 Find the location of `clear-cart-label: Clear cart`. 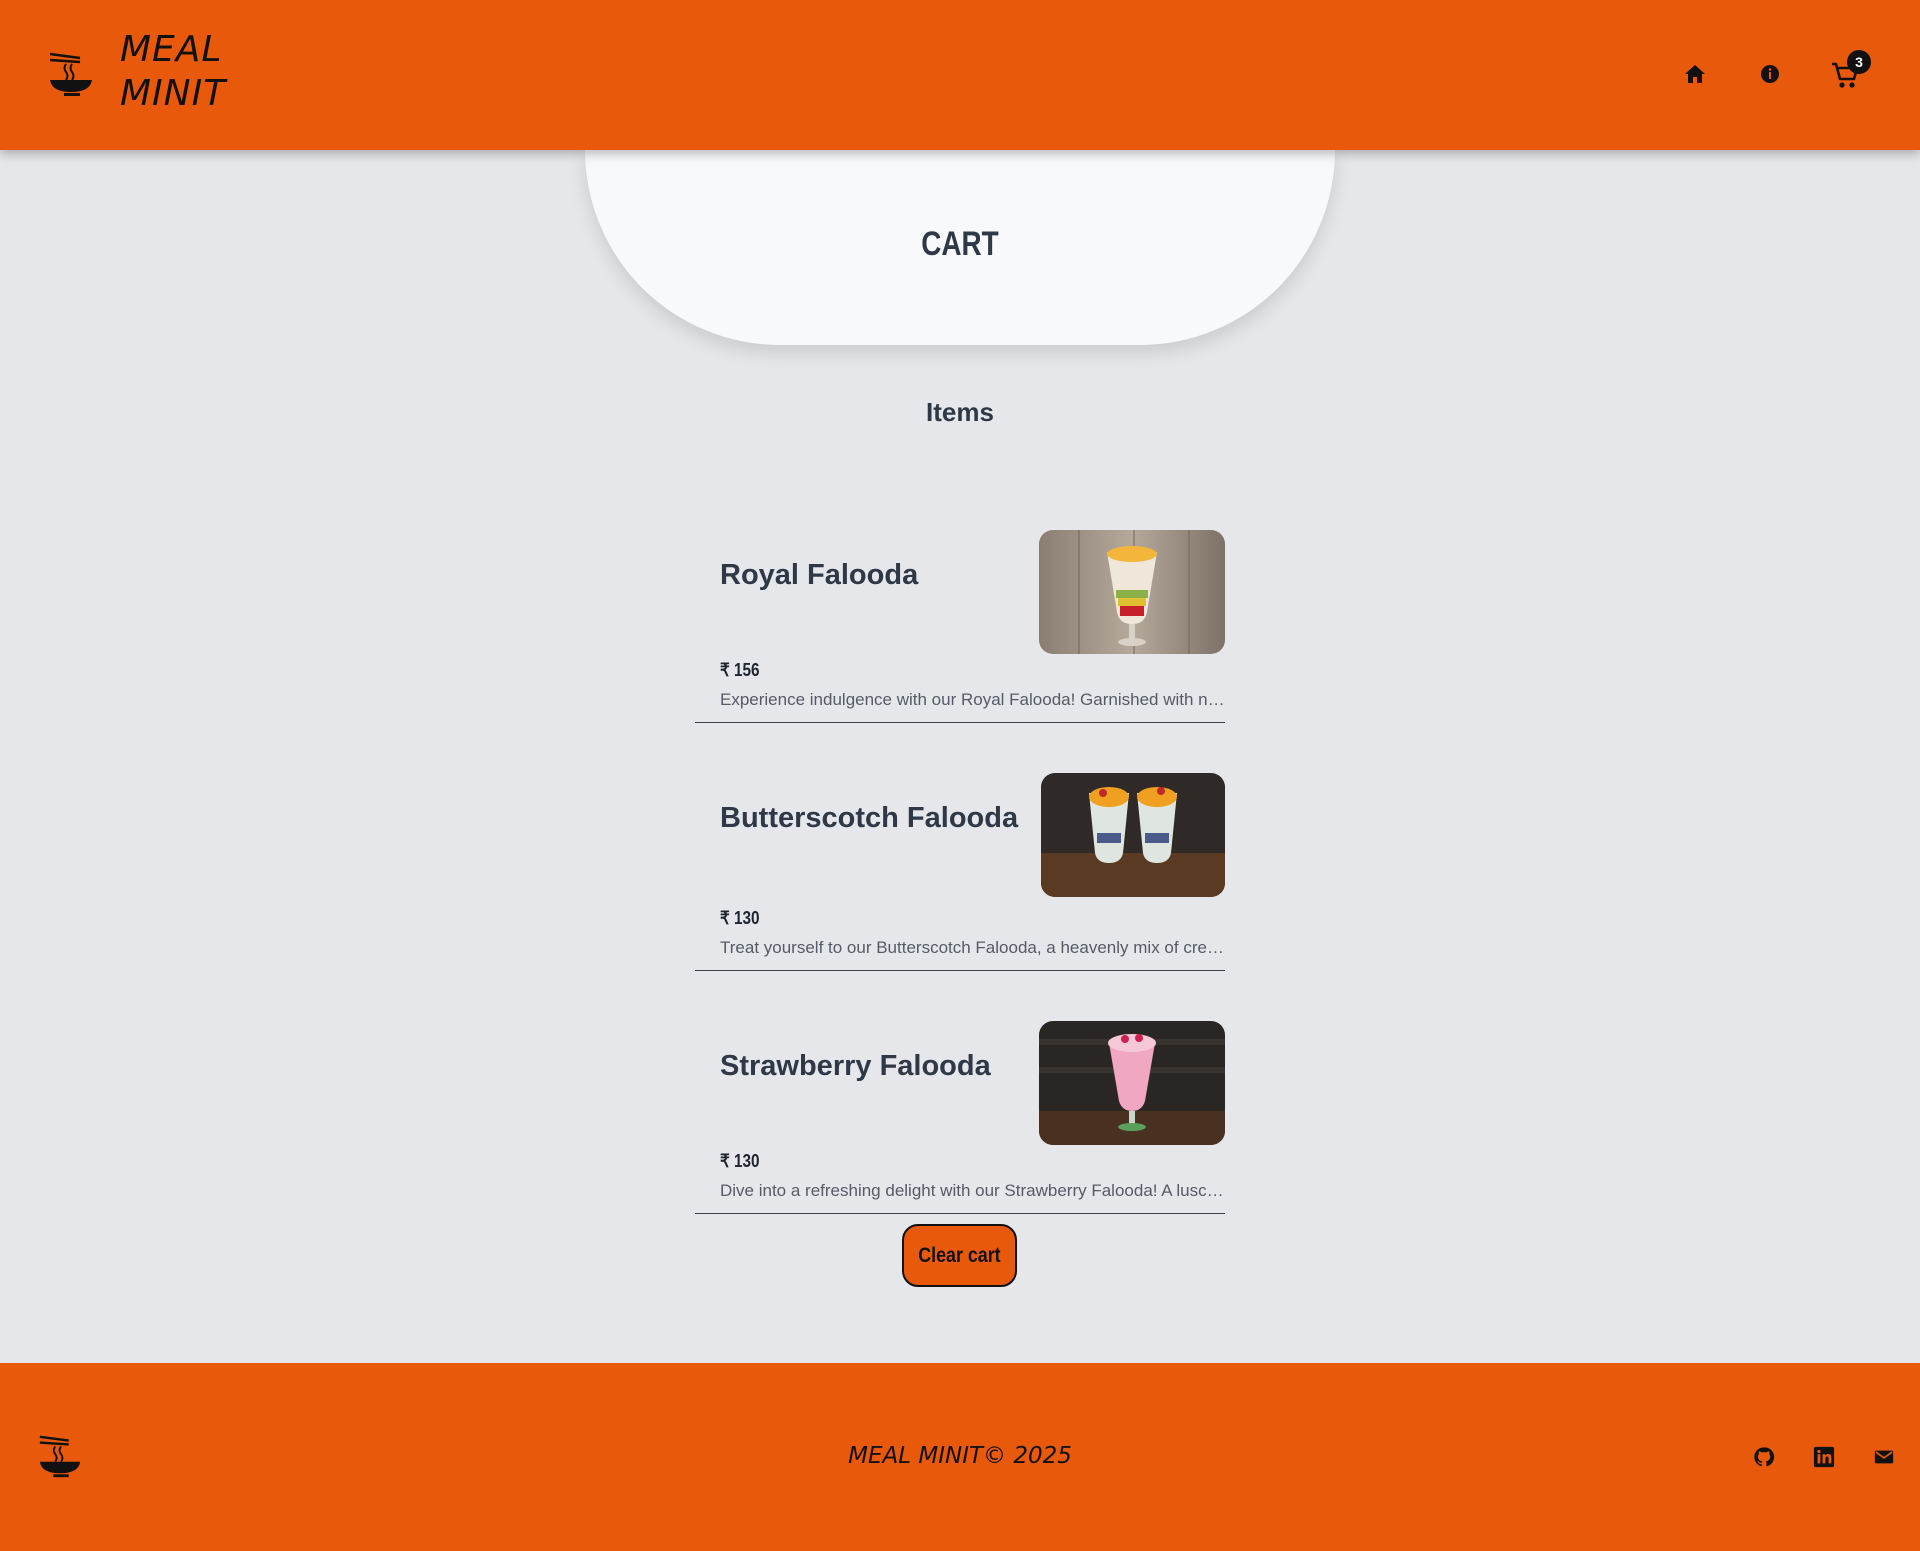

clear-cart-label: Clear cart is located at coordinates (959, 1255).